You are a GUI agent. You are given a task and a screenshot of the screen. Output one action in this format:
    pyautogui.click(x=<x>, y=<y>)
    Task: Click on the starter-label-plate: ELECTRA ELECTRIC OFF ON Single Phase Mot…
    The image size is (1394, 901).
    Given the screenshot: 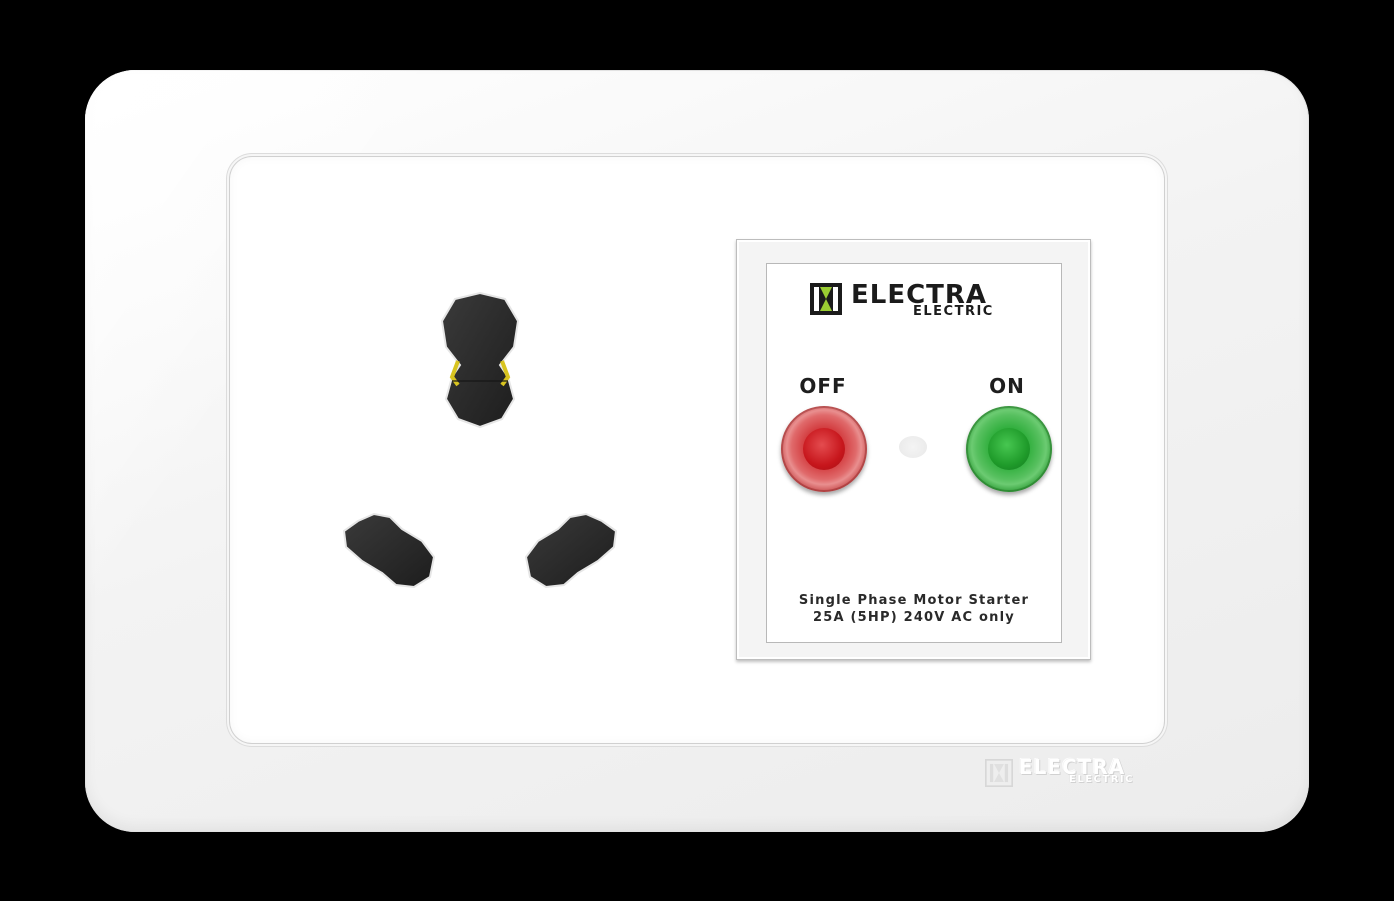 What is the action you would take?
    pyautogui.click(x=914, y=453)
    